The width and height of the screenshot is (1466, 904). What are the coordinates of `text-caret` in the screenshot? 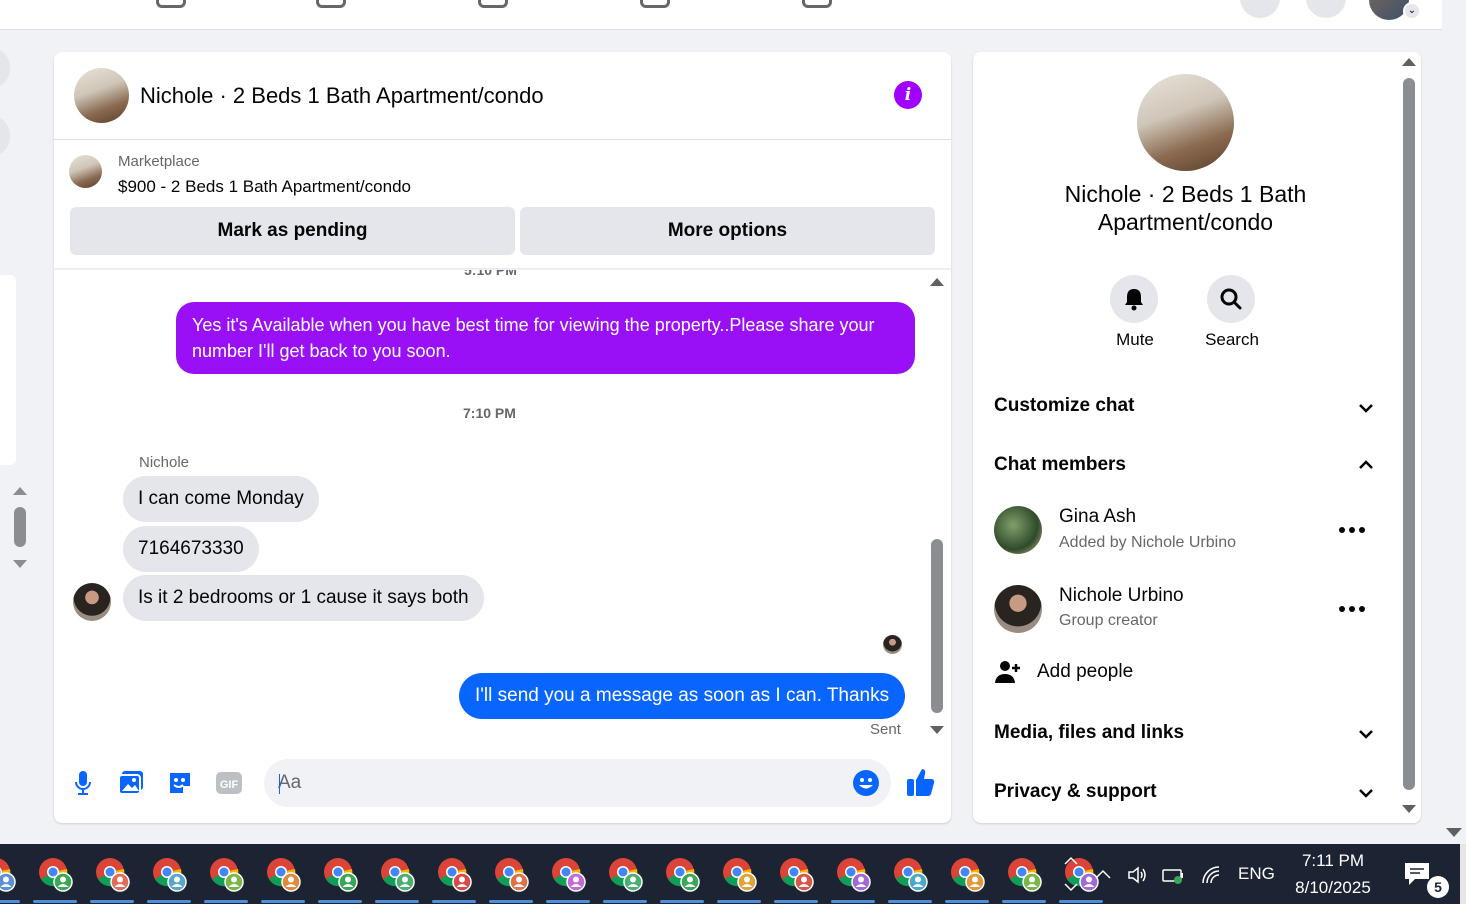 It's located at (279, 784).